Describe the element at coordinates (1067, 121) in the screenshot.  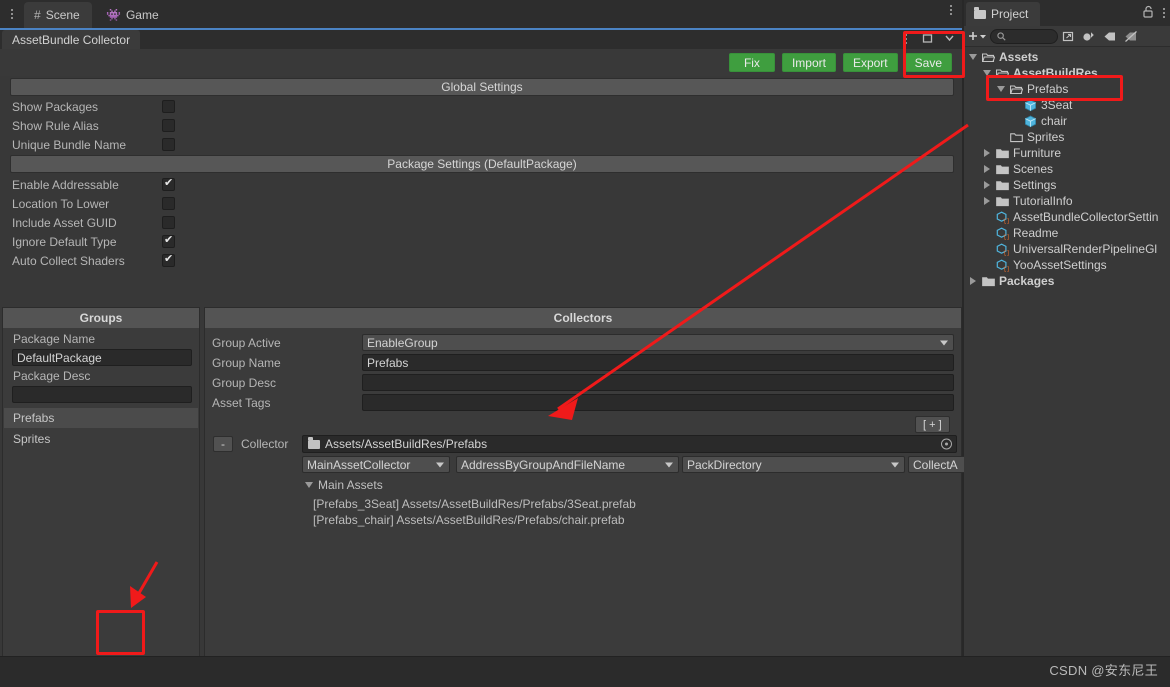
I see `project-tree-item-chair: chair` at that location.